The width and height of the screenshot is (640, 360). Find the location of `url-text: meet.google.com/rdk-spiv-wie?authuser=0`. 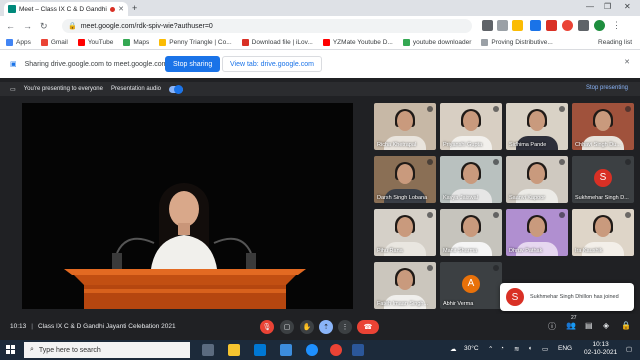

url-text: meet.google.com/rdk-spiv-wie?authuser=0 is located at coordinates (146, 26).